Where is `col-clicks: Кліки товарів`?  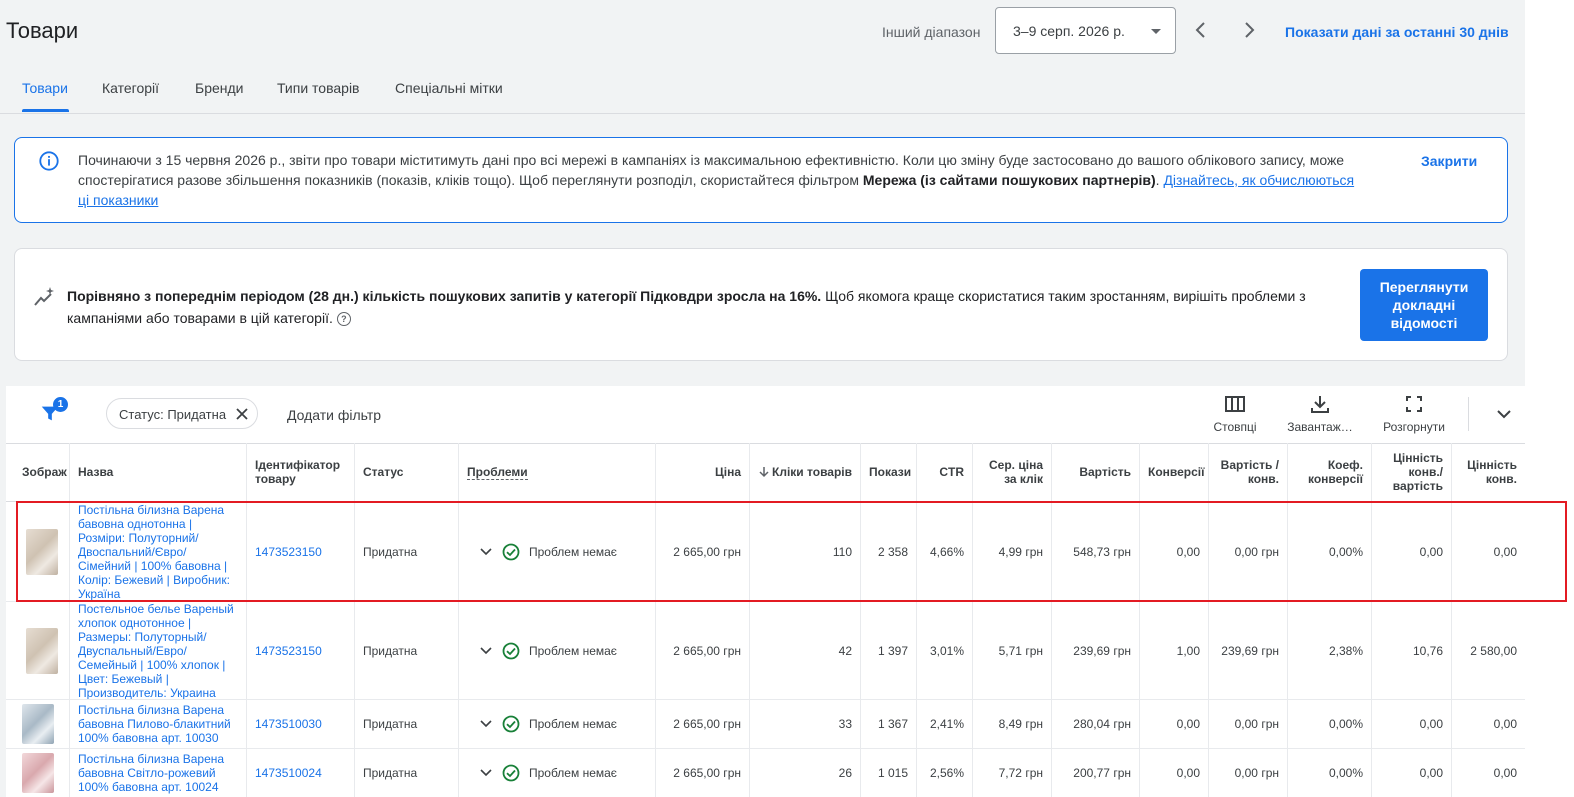
col-clicks: Кліки товарів is located at coordinates (805, 472).